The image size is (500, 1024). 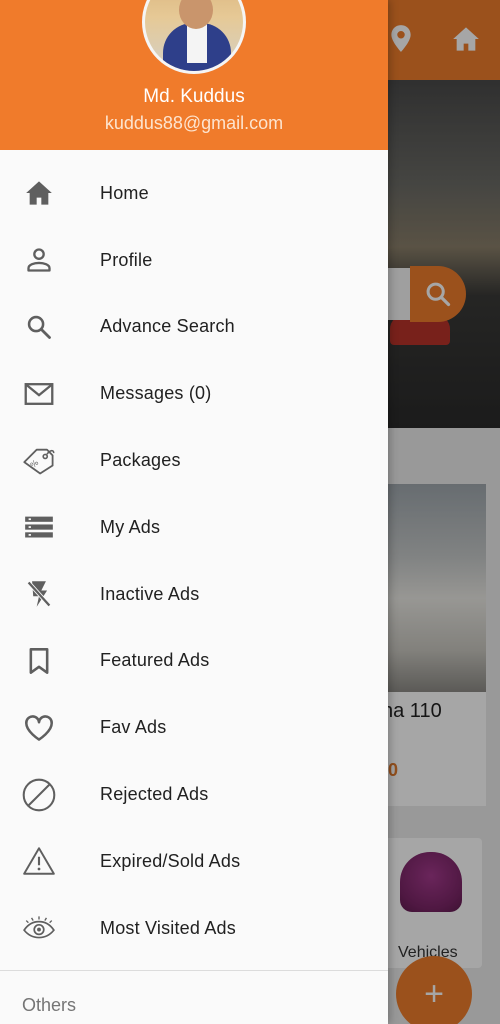 I want to click on block-icon, so click(x=39, y=795).